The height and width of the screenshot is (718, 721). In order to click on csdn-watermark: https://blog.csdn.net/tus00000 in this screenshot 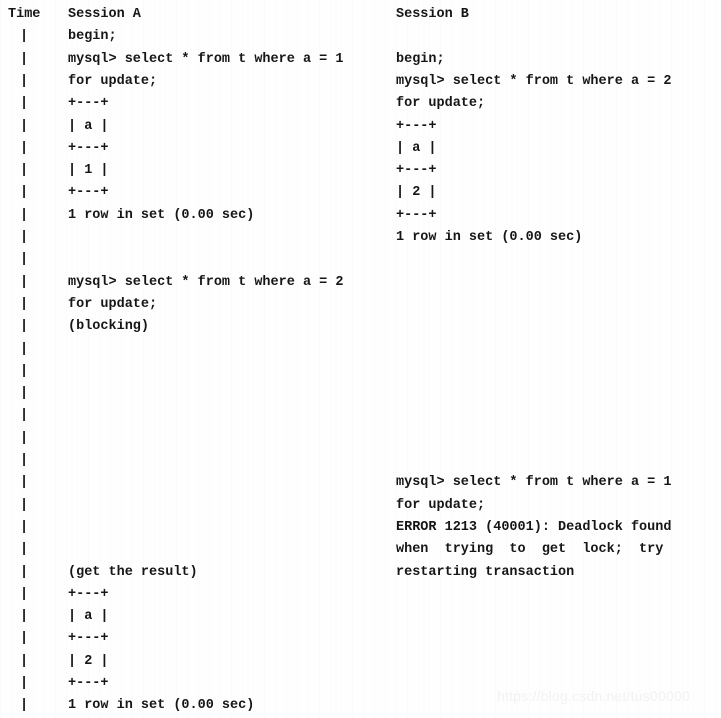, I will do `click(593, 696)`.